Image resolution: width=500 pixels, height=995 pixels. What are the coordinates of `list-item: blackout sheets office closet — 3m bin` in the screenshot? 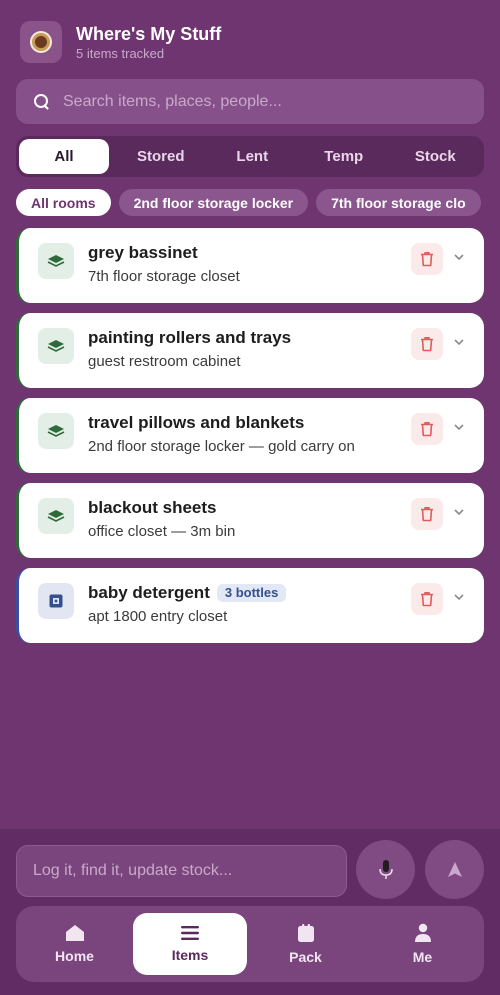 It's located at (250, 520).